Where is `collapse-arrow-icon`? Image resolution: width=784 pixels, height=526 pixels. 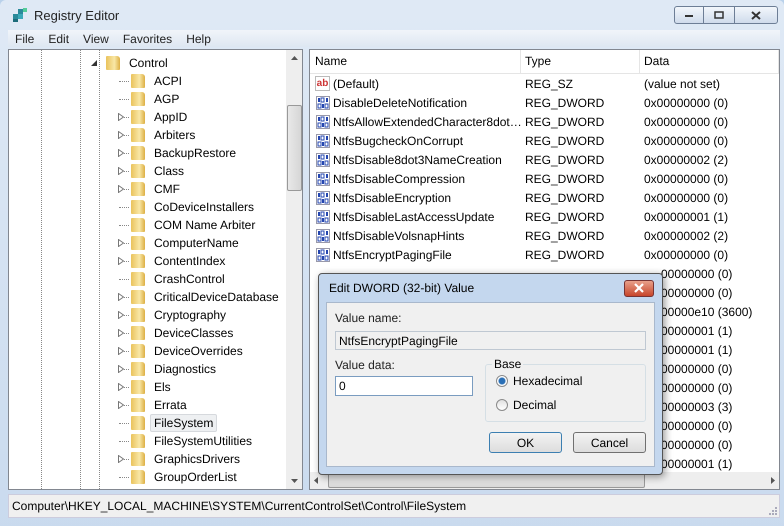
collapse-arrow-icon is located at coordinates (94, 63).